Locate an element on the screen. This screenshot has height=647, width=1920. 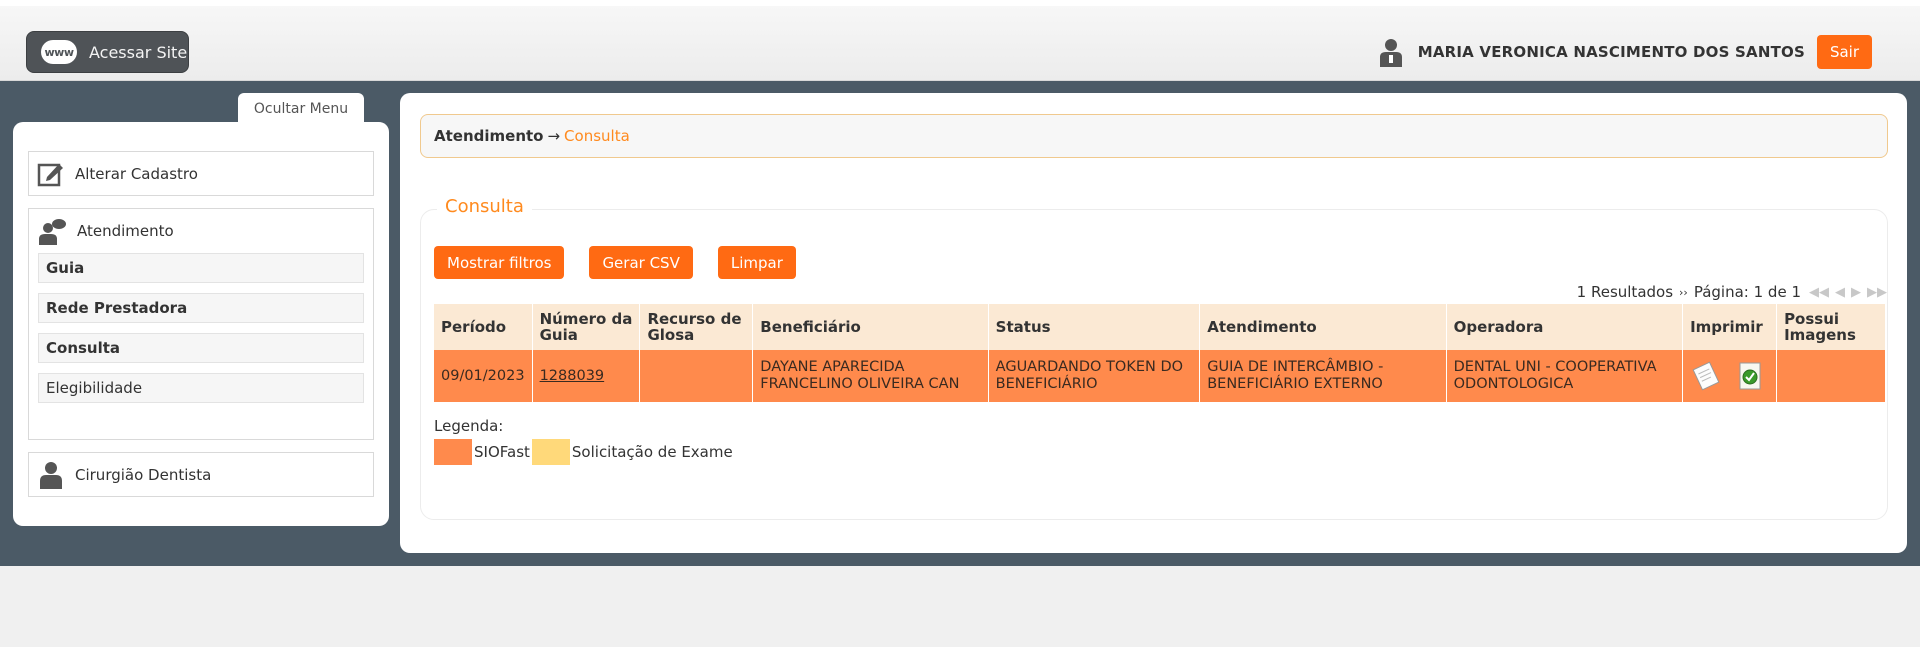
action-buttons: Mostrar filtros Gerar CSV Limpar is located at coordinates (615, 262).